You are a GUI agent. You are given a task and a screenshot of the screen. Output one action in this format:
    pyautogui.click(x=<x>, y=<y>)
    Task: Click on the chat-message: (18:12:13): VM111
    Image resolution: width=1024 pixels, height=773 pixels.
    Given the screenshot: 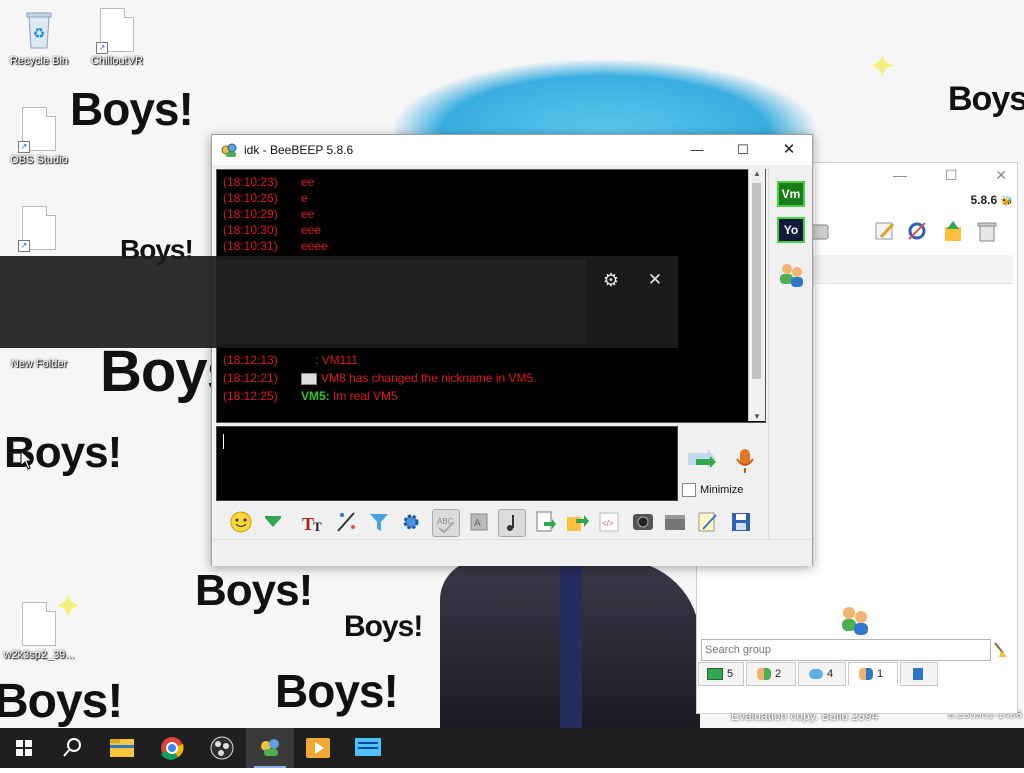 What is the action you would take?
    pyautogui.click(x=491, y=360)
    